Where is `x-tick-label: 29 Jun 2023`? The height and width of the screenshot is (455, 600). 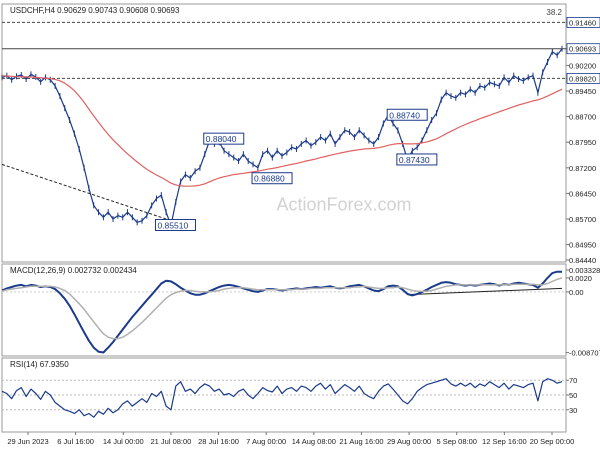 x-tick-label: 29 Jun 2023 is located at coordinates (27, 441).